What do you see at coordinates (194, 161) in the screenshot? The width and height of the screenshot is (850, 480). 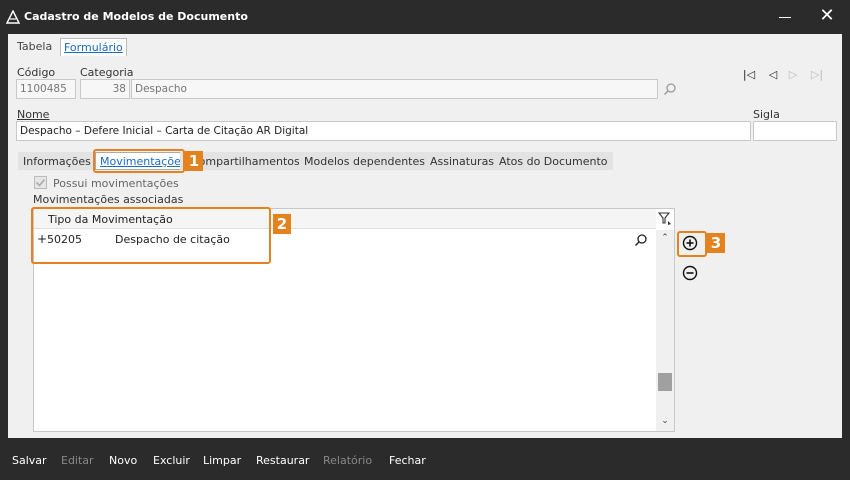 I see `callout-badge-1: 1` at bounding box center [194, 161].